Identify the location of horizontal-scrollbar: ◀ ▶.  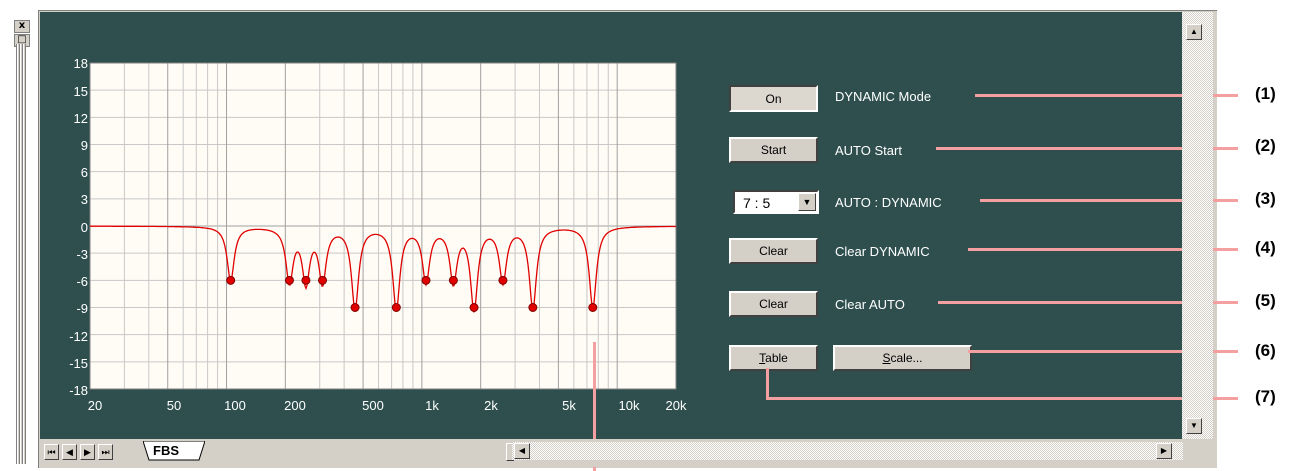
(847, 451).